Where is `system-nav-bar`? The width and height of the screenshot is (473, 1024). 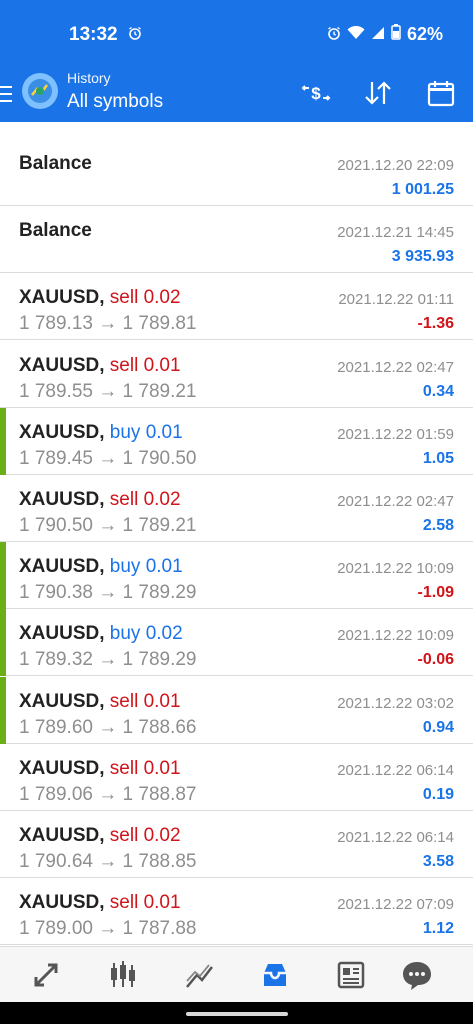
system-nav-bar is located at coordinates (236, 1013).